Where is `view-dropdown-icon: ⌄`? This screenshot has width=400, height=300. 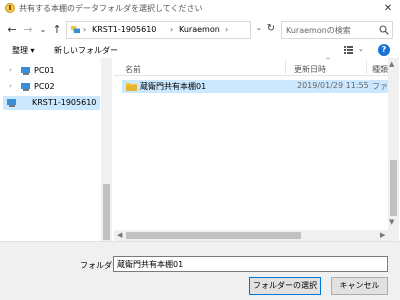
view-dropdown-icon: ⌄ is located at coordinates (361, 49).